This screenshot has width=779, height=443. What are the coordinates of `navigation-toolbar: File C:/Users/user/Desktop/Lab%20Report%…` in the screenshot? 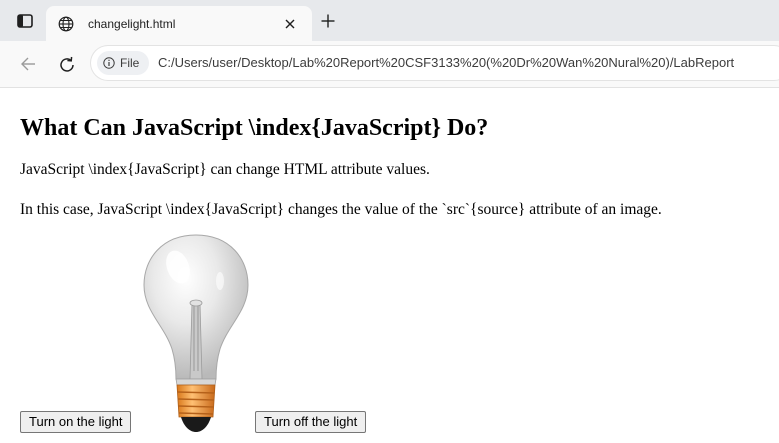 It's located at (389, 64).